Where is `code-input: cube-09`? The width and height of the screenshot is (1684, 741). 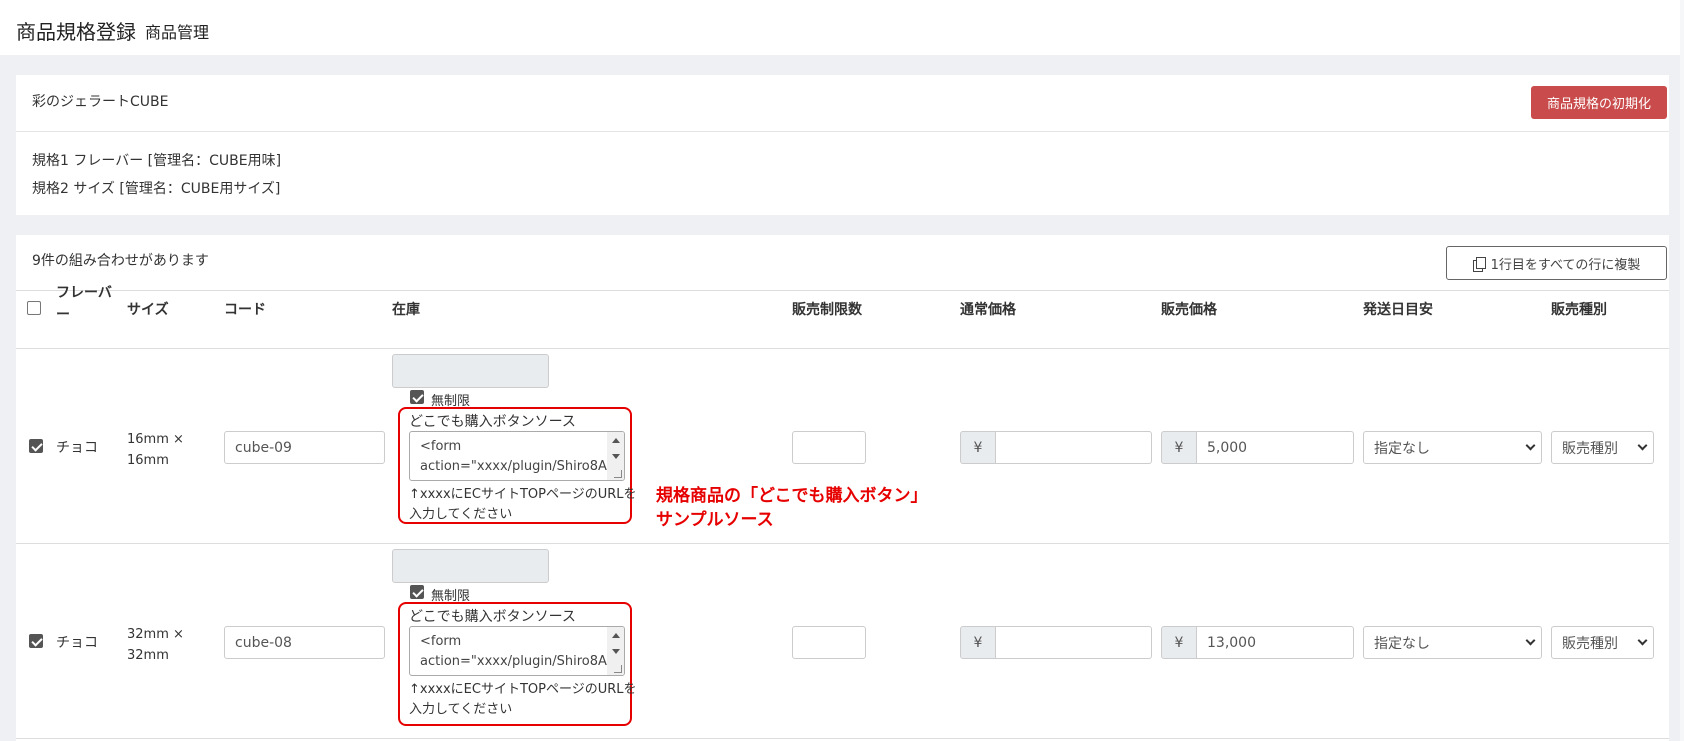
code-input: cube-09 is located at coordinates (304, 447).